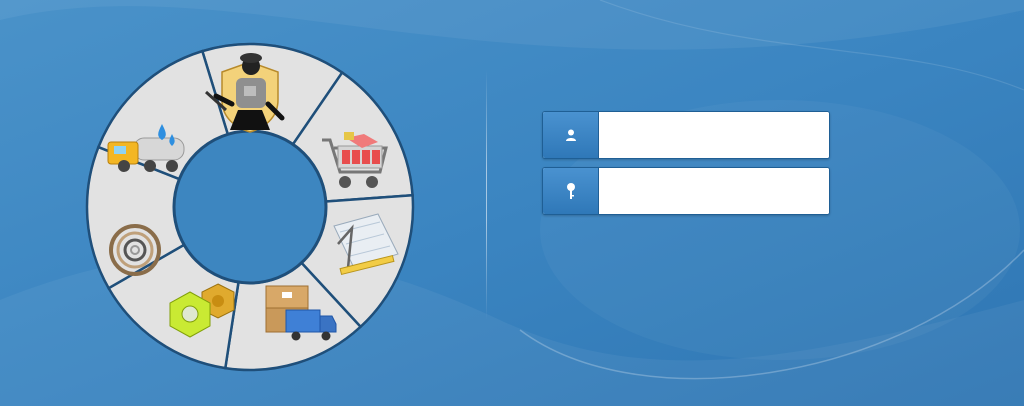 The height and width of the screenshot is (406, 1024). Describe the element at coordinates (571, 135) in the screenshot. I see `user-icon` at that location.